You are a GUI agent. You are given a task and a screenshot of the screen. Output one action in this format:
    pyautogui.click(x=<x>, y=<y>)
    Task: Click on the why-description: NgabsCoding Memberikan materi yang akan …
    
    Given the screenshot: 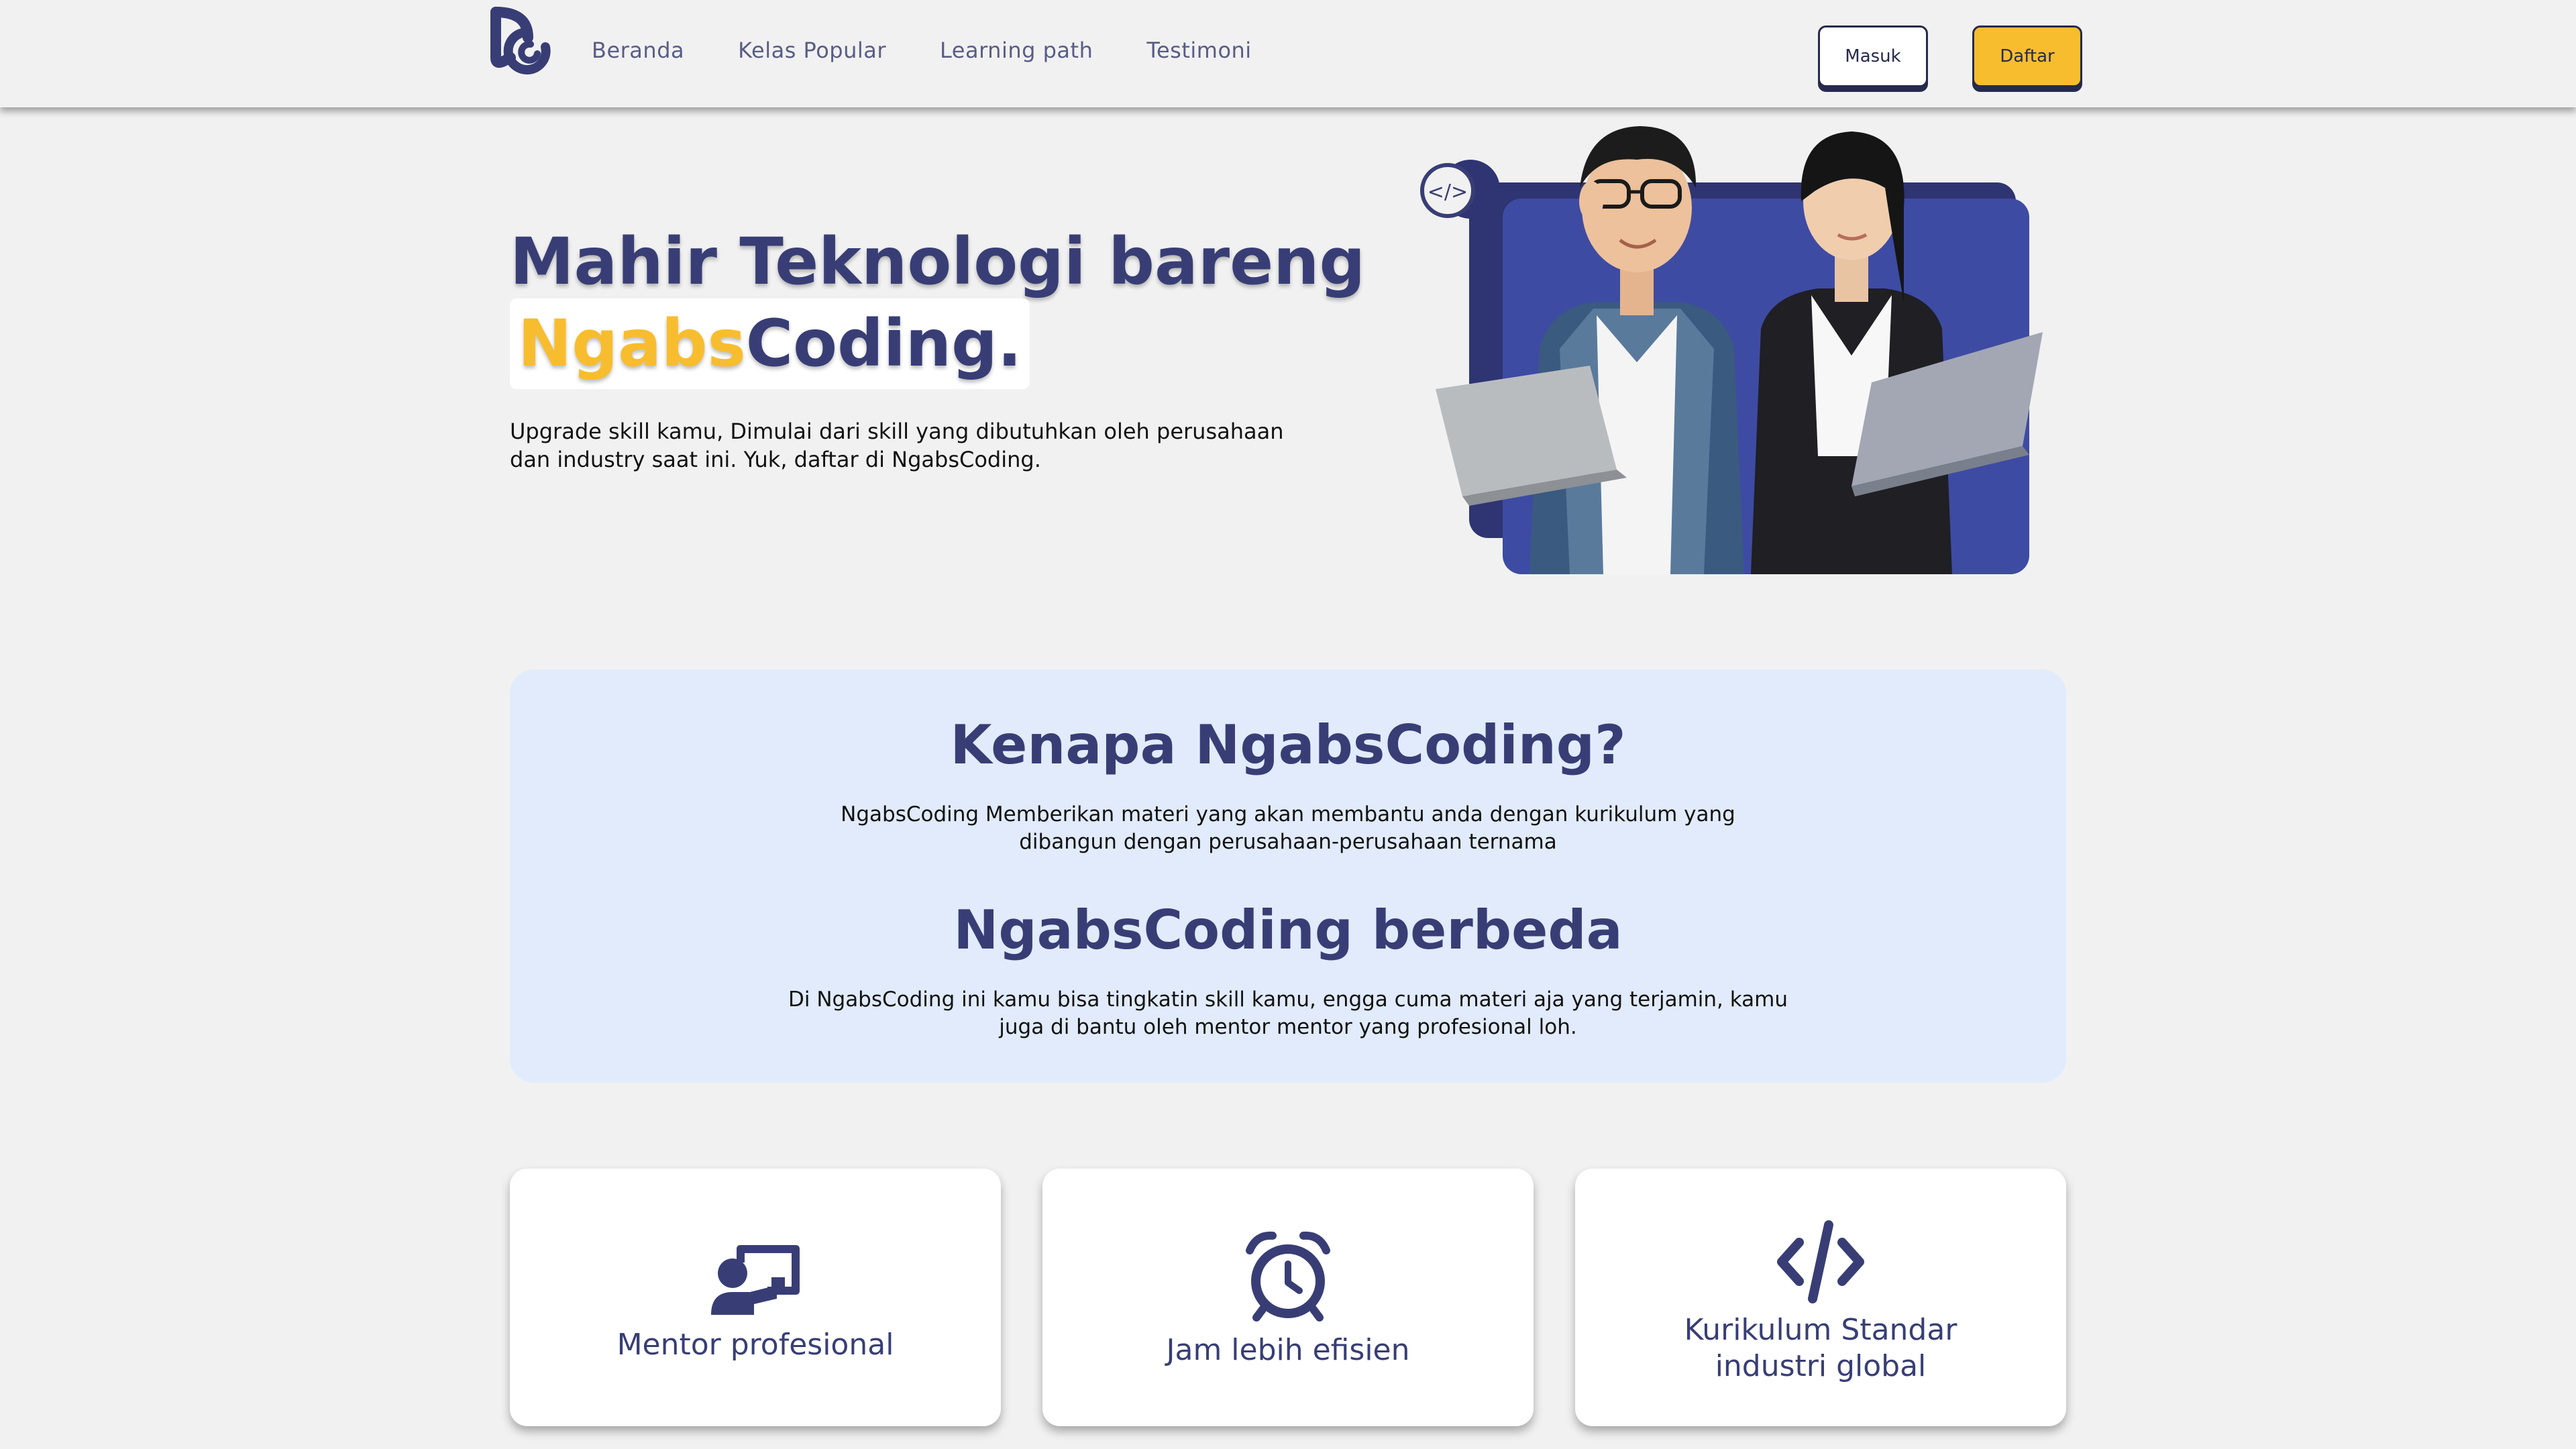 What is the action you would take?
    pyautogui.click(x=1288, y=828)
    